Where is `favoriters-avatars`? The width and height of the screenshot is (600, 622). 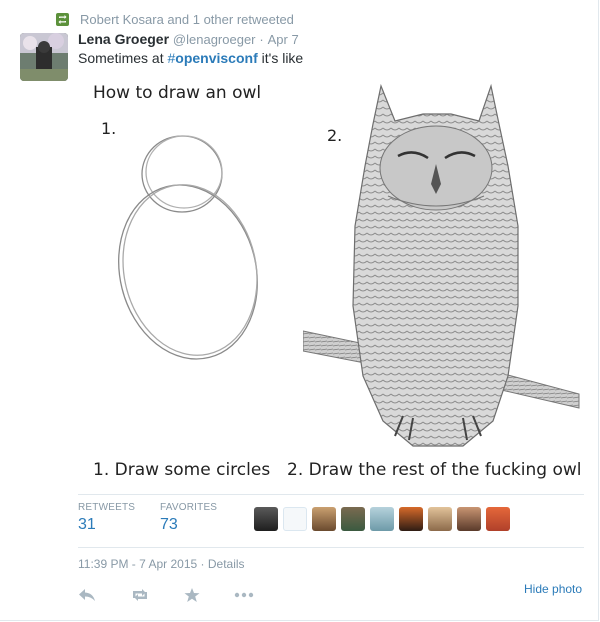
favoriters-avatars is located at coordinates (384, 519).